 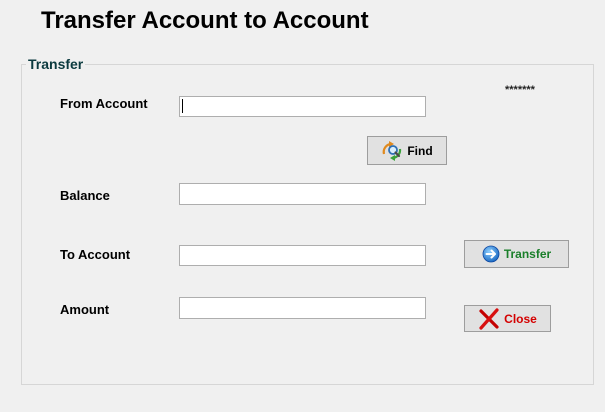 I want to click on from-account-input, so click(x=302, y=106).